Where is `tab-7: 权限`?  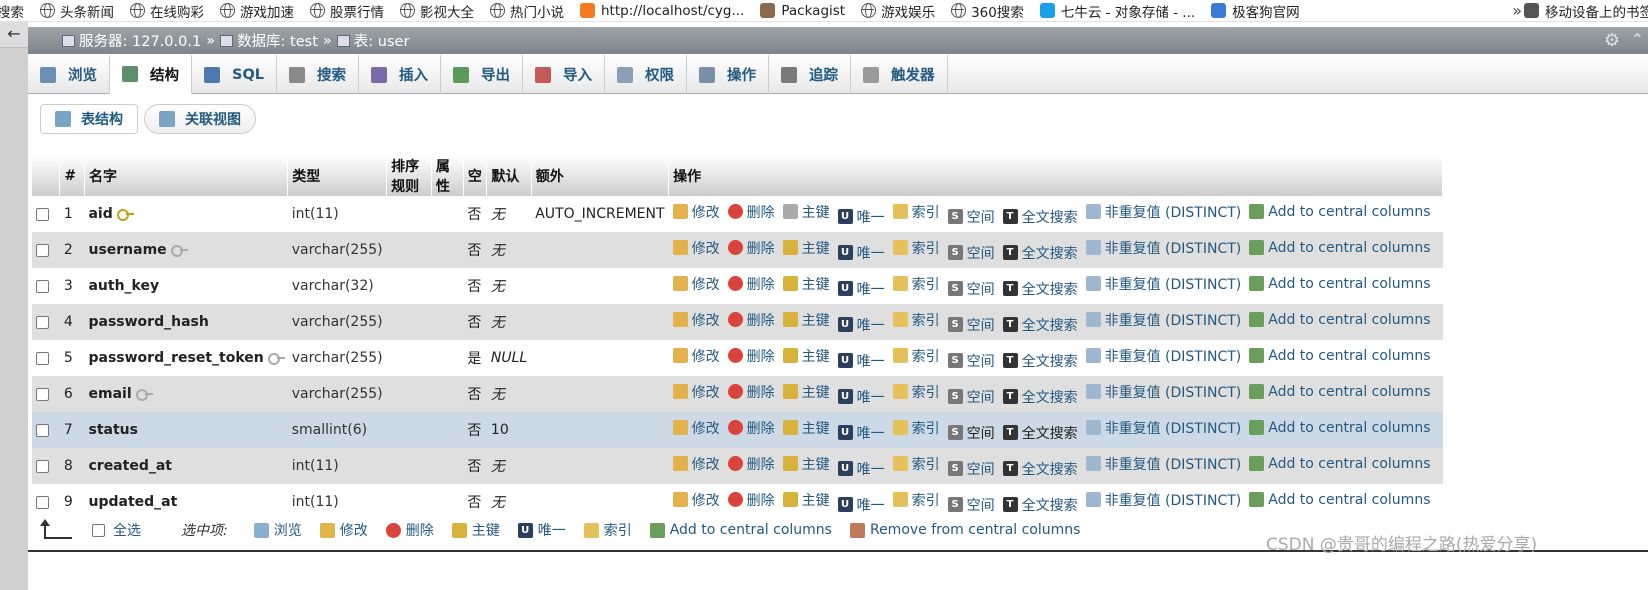
tab-7: 权限 is located at coordinates (646, 74).